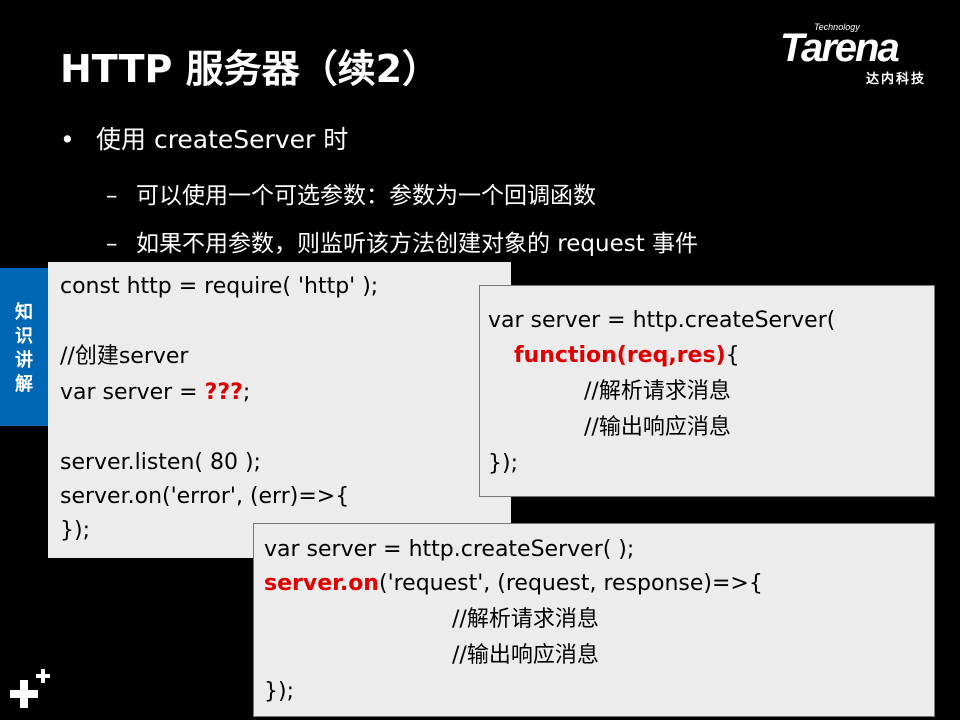 The height and width of the screenshot is (720, 960). I want to click on code-line: server.on('error', (err)=>{, so click(205, 496).